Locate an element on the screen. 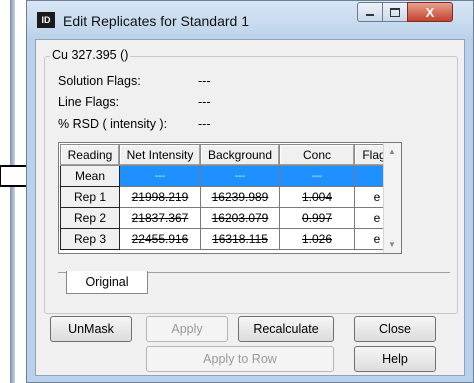 This screenshot has width=474, height=383. solution-flags-value: --- is located at coordinates (204, 81).